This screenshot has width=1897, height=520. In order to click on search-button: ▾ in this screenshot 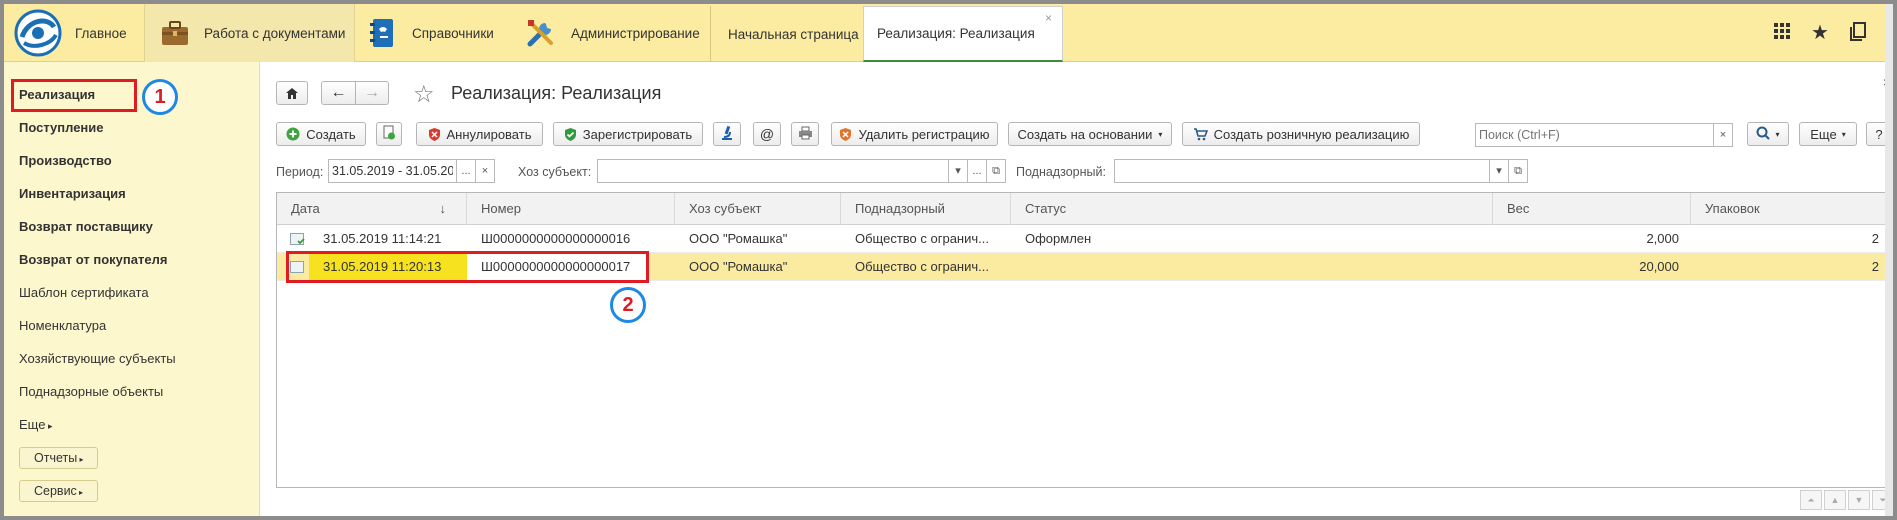, I will do `click(1768, 134)`.